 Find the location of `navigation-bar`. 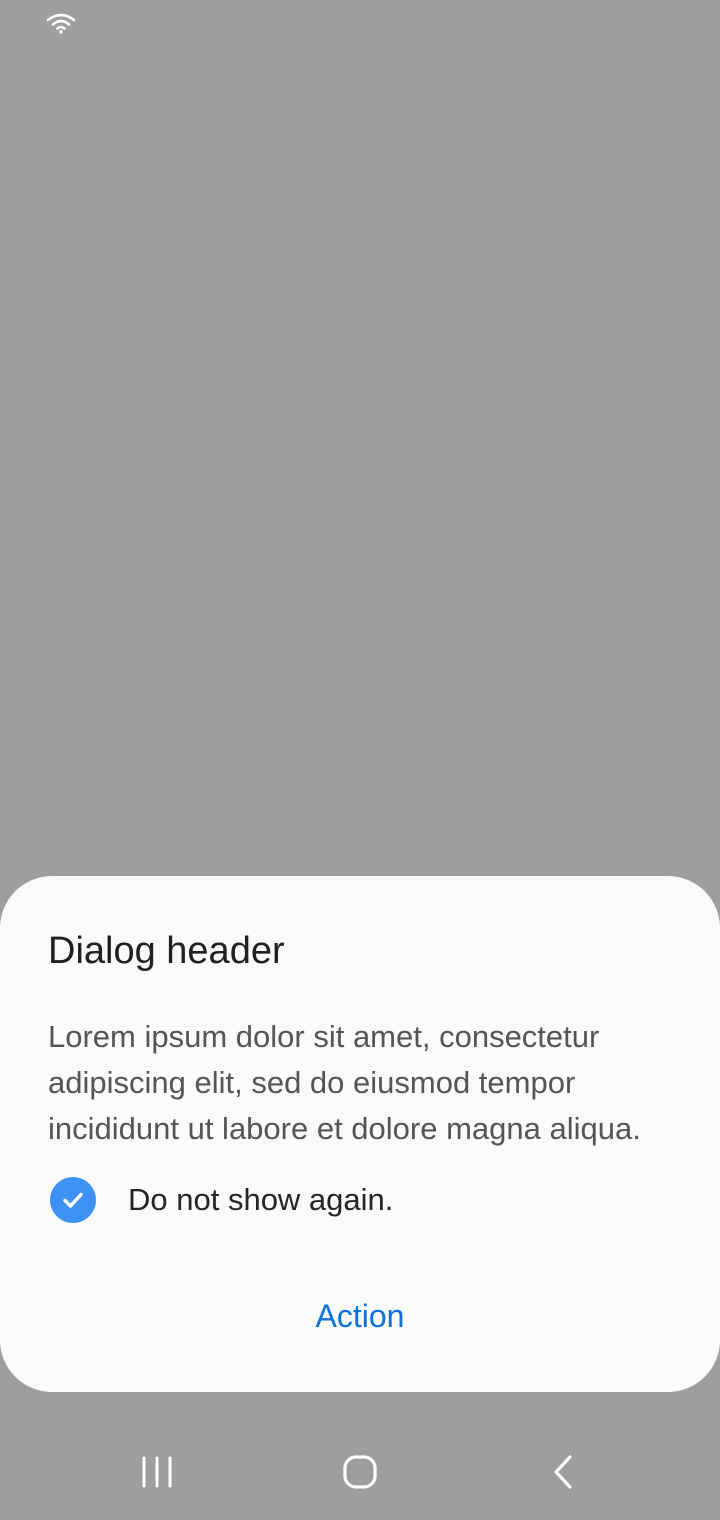

navigation-bar is located at coordinates (360, 1470).